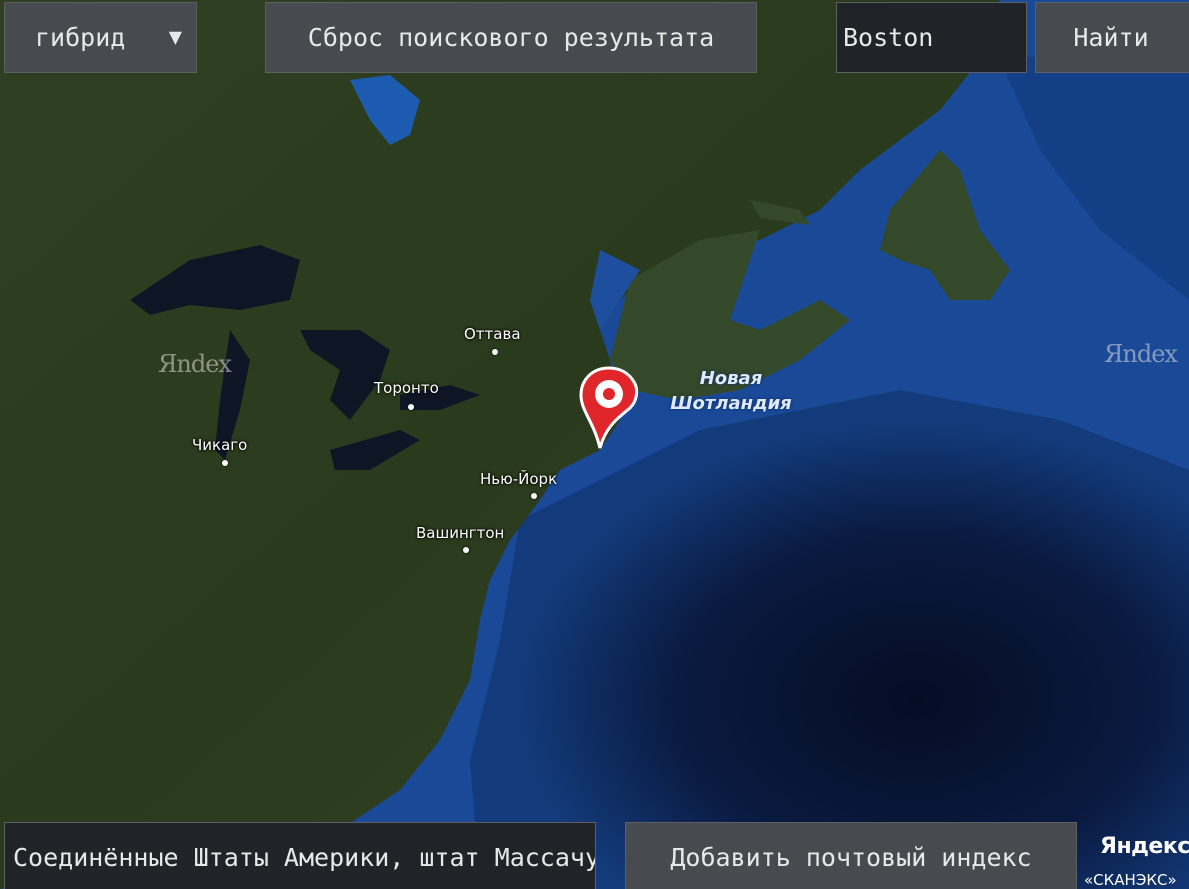  I want to click on location-marker-icon, so click(609, 408).